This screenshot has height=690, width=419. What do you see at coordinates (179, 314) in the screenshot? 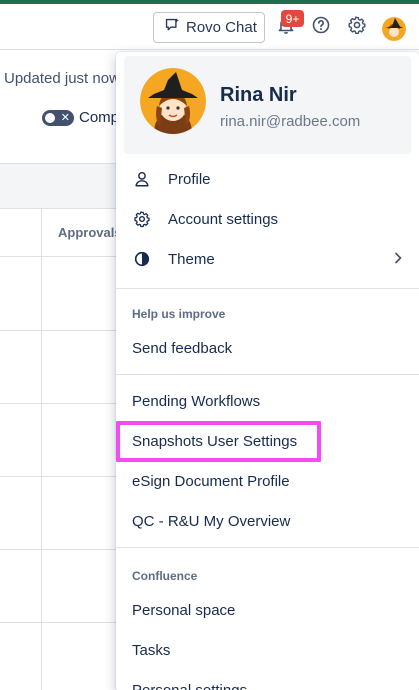
I see `help-us-improve-heading: Help us improve` at bounding box center [179, 314].